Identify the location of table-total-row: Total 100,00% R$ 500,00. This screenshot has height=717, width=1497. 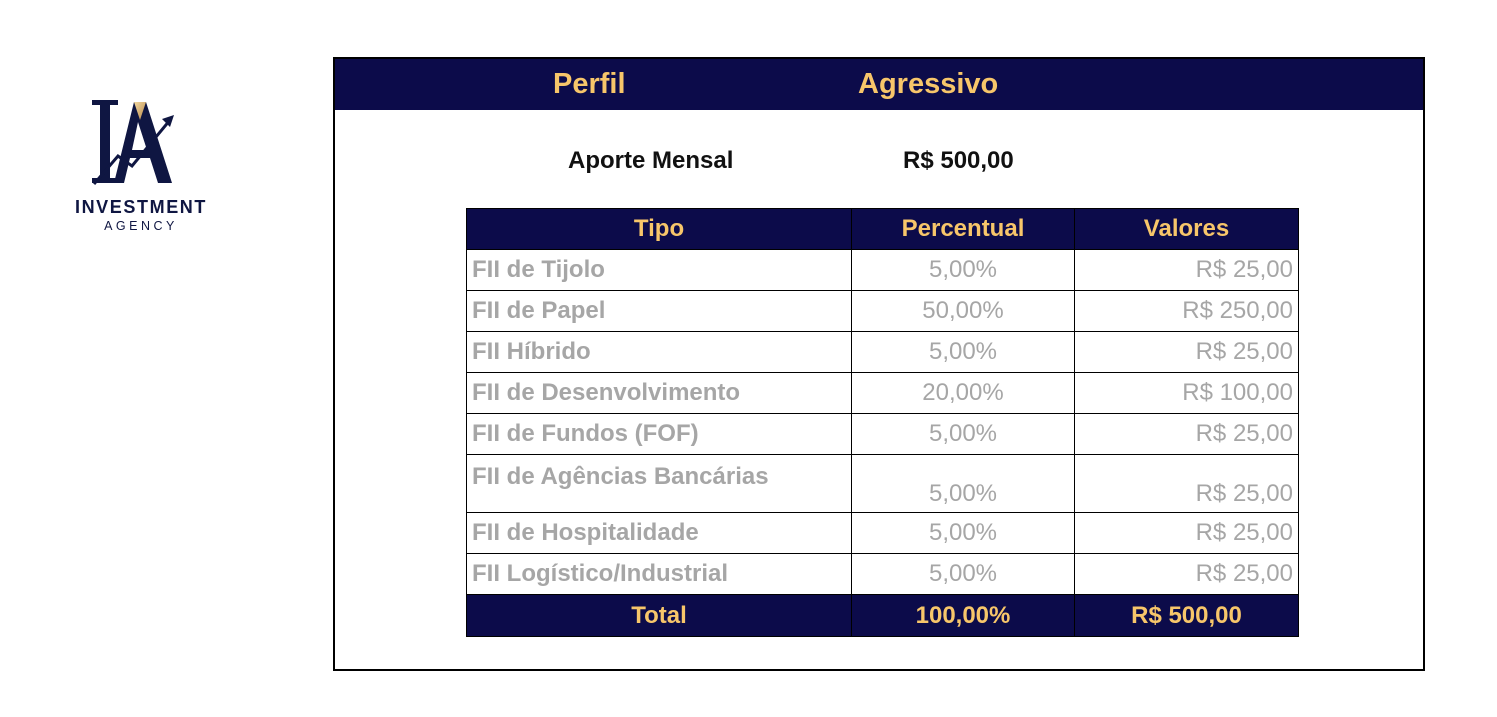
(882, 615).